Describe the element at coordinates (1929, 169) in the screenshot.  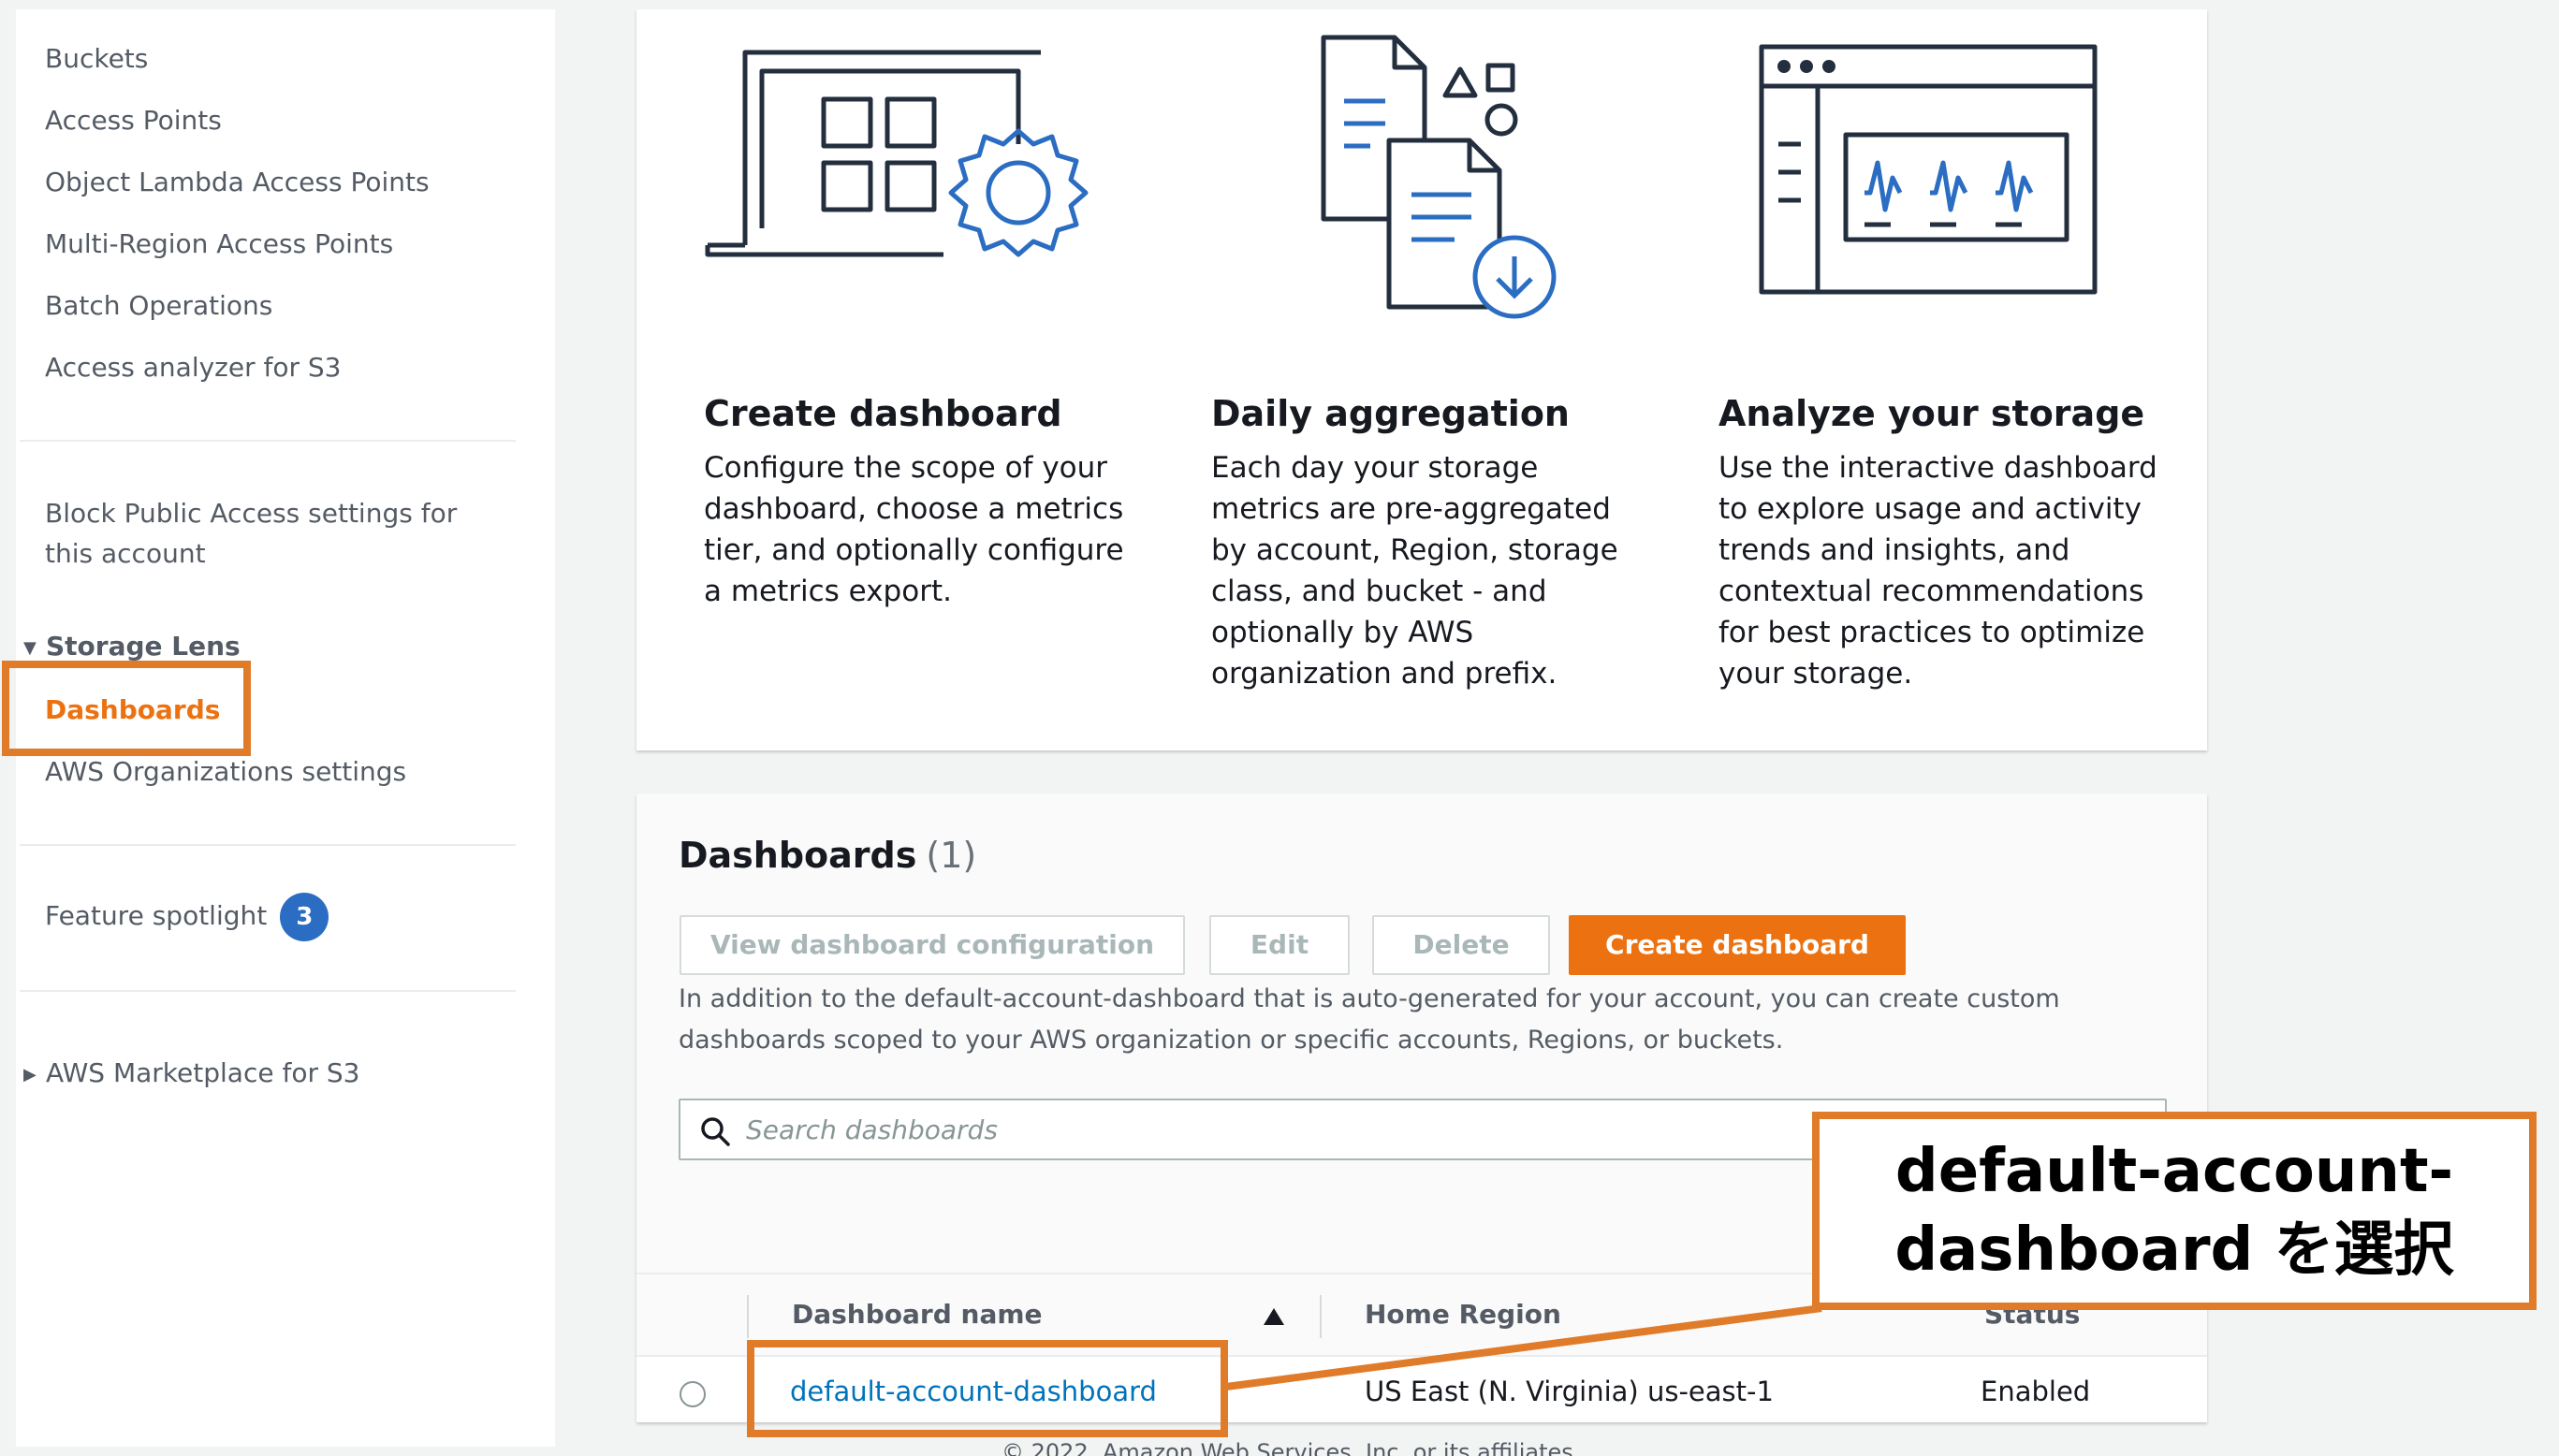
I see `analytics-window-icon` at that location.